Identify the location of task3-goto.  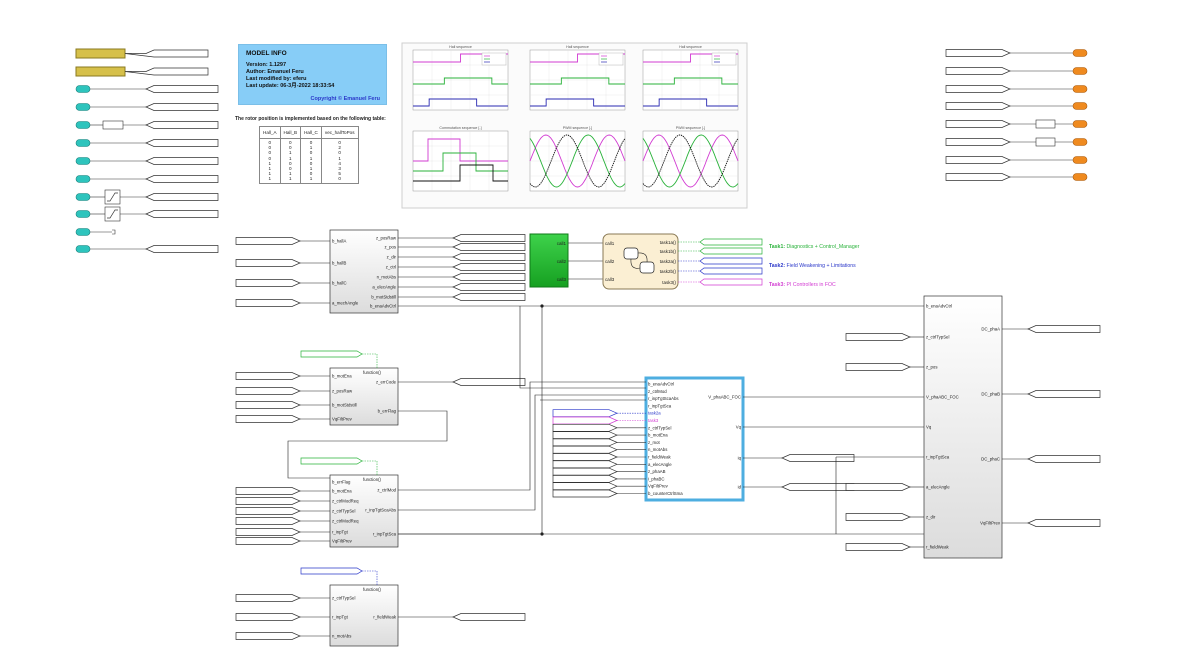
(731, 282).